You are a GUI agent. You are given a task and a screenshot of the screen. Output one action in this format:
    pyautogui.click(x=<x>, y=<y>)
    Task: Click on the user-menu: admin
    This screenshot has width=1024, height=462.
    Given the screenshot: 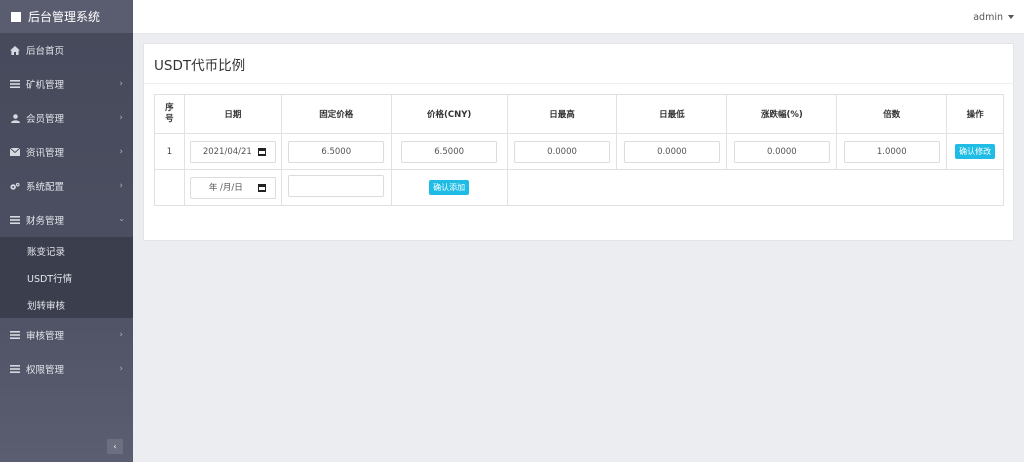 What is the action you would take?
    pyautogui.click(x=993, y=17)
    